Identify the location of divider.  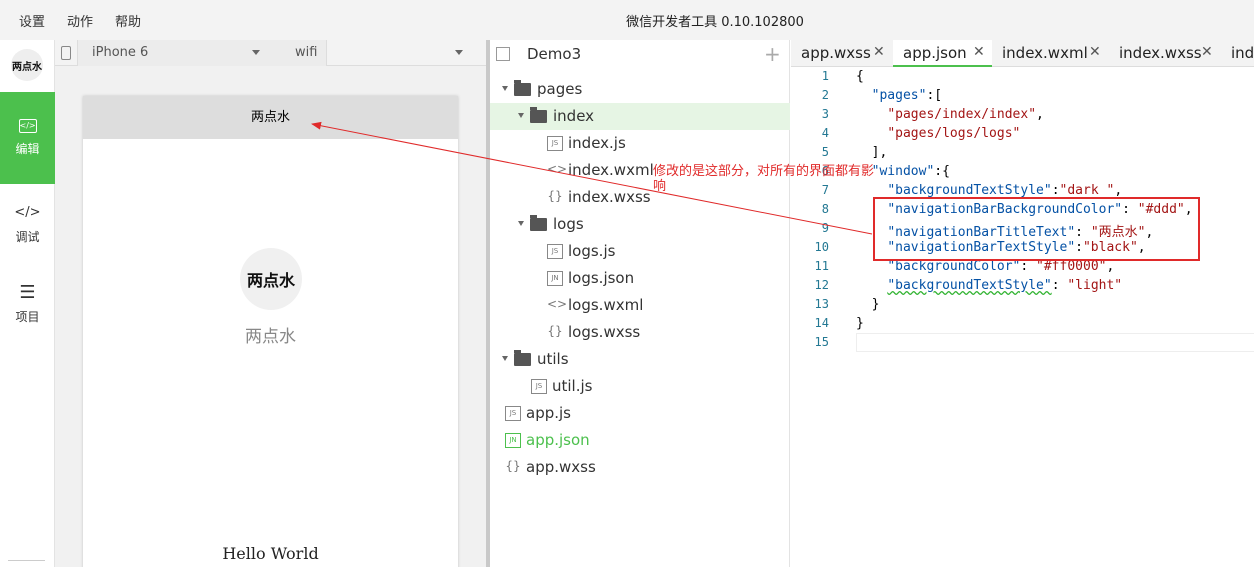
(26, 560).